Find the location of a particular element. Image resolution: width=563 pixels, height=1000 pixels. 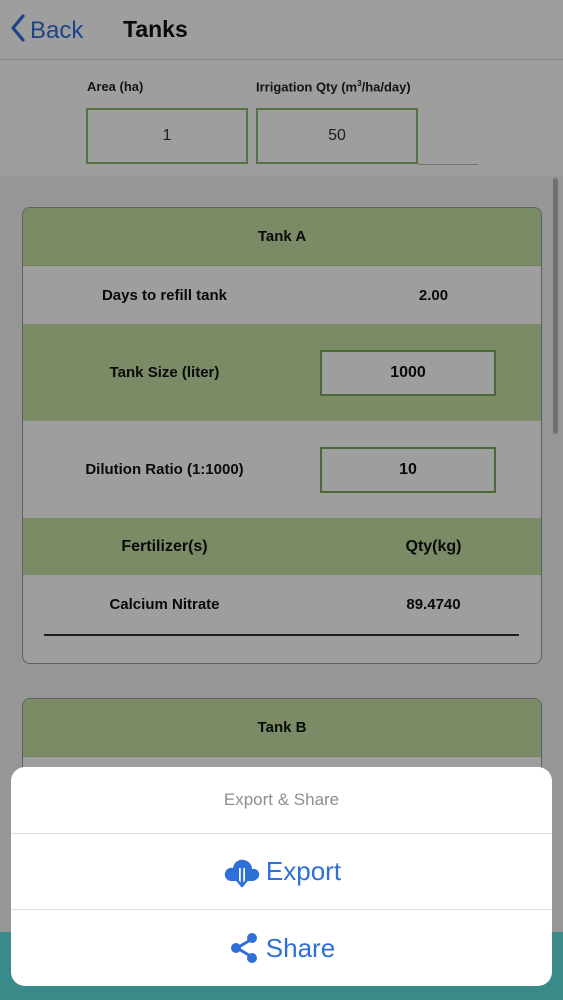

share-button: Share is located at coordinates (281, 948).